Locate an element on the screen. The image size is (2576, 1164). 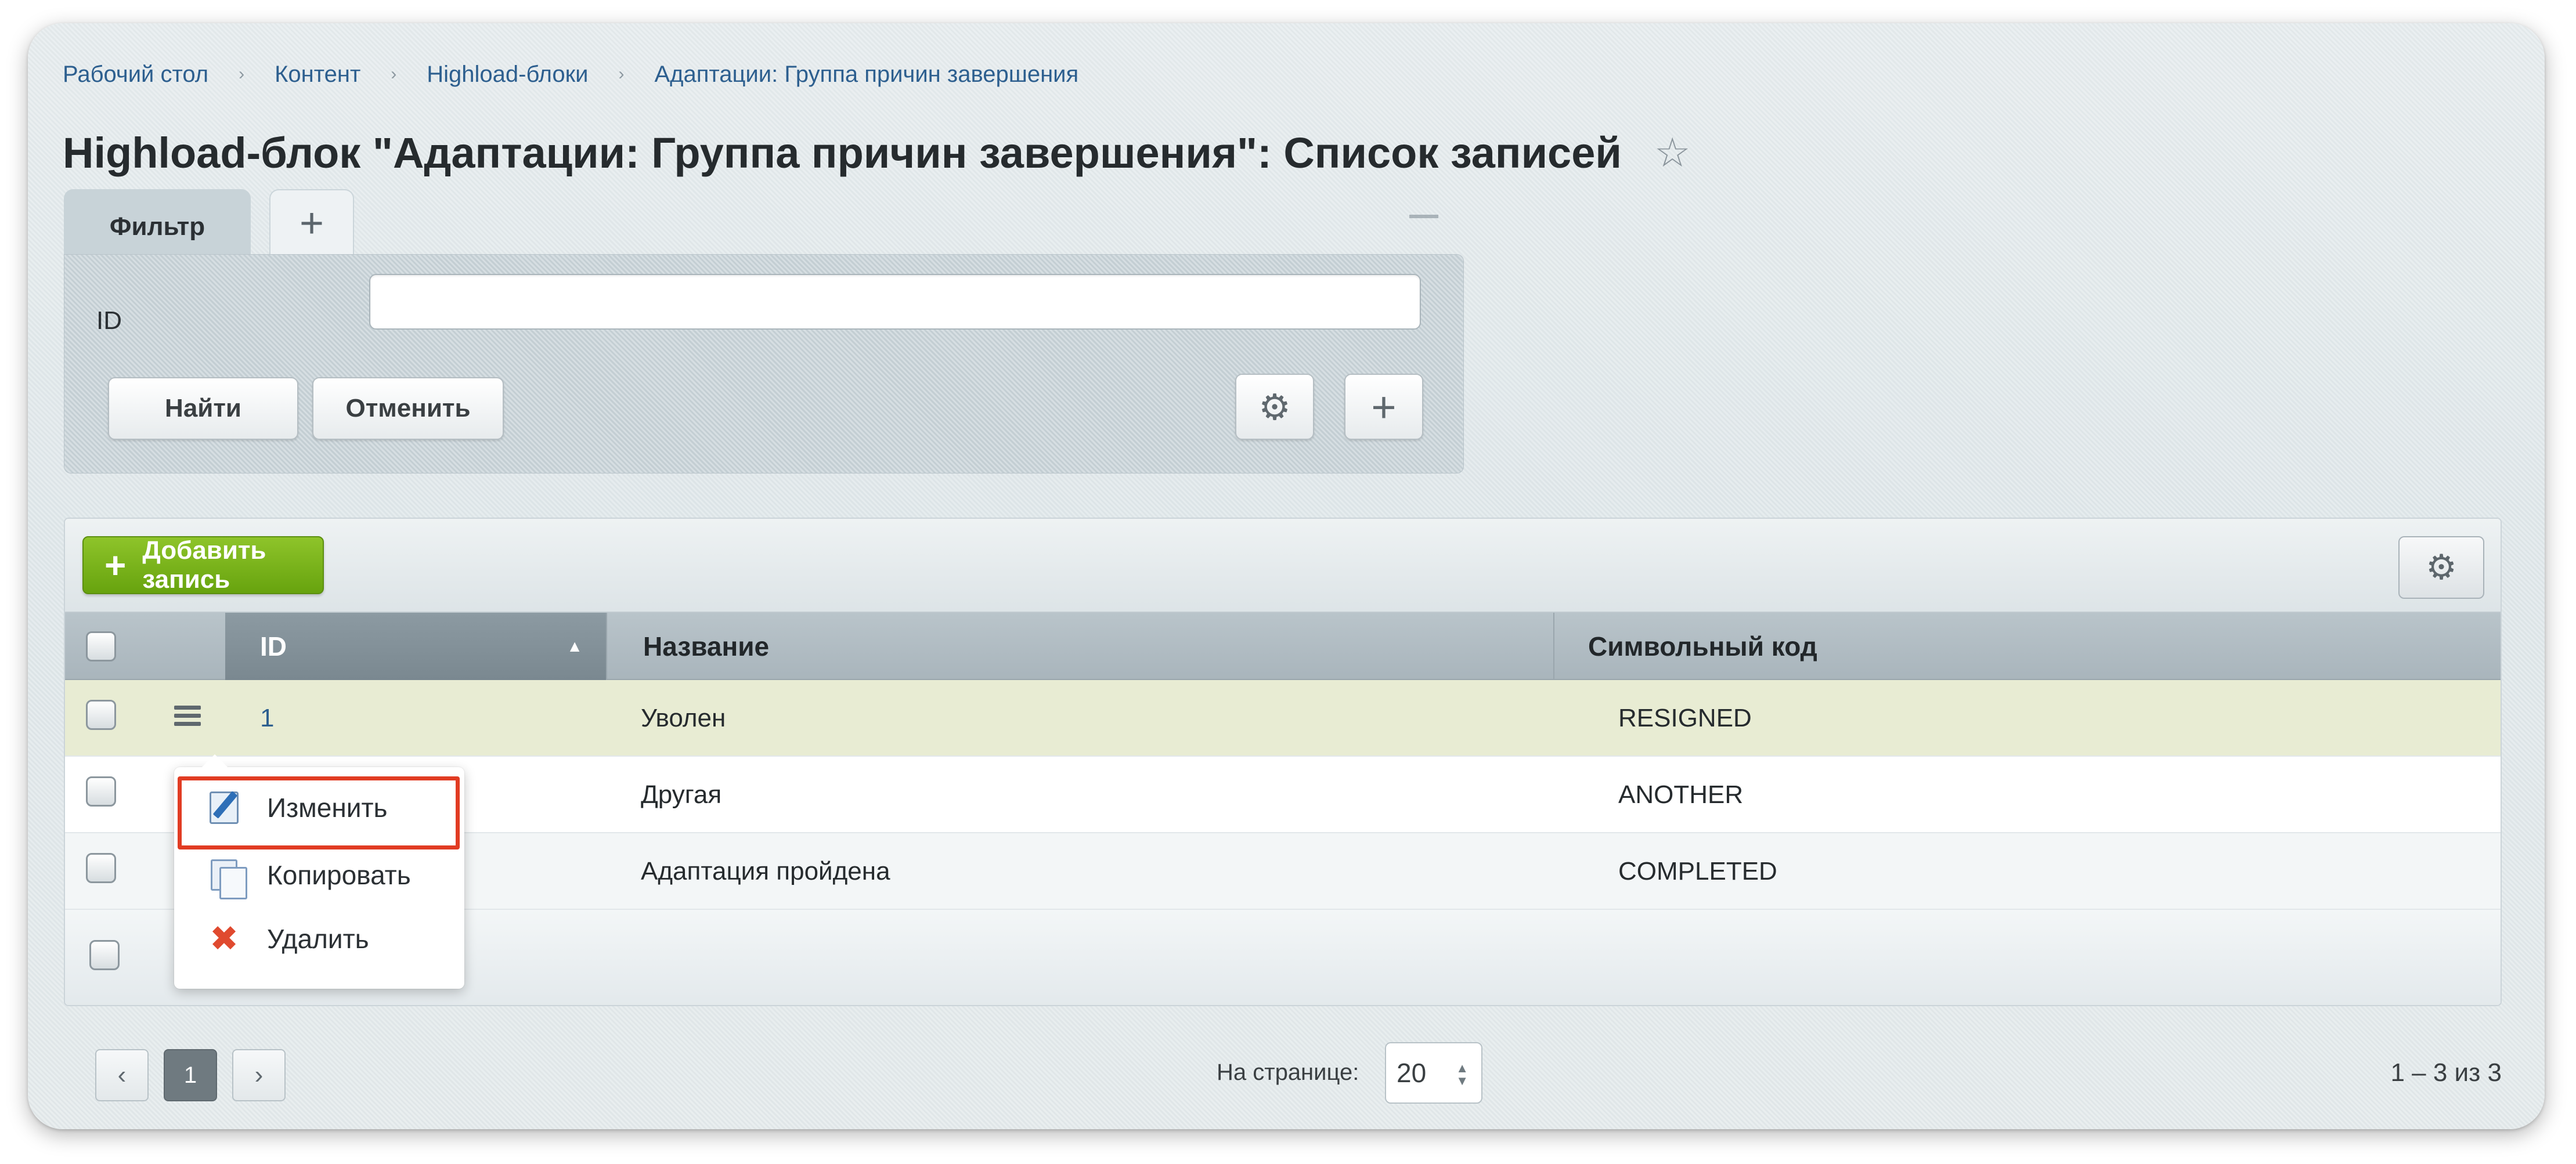
row-code: COMPLETED is located at coordinates (1697, 871).